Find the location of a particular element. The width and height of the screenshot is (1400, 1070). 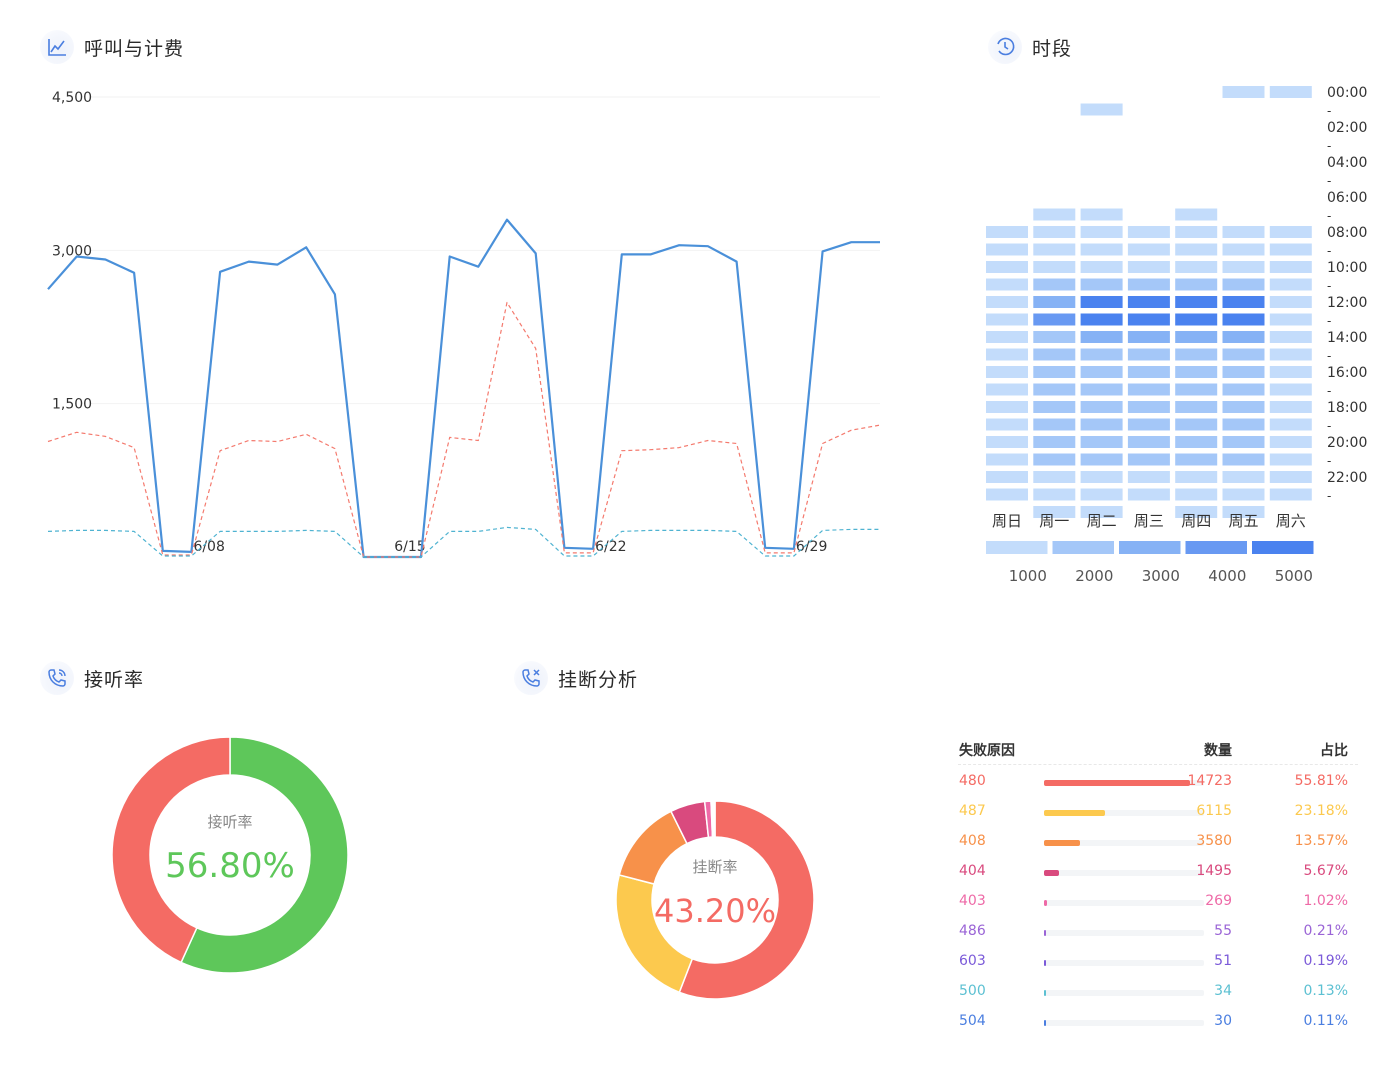

donut-slice is located at coordinates (714, 819).